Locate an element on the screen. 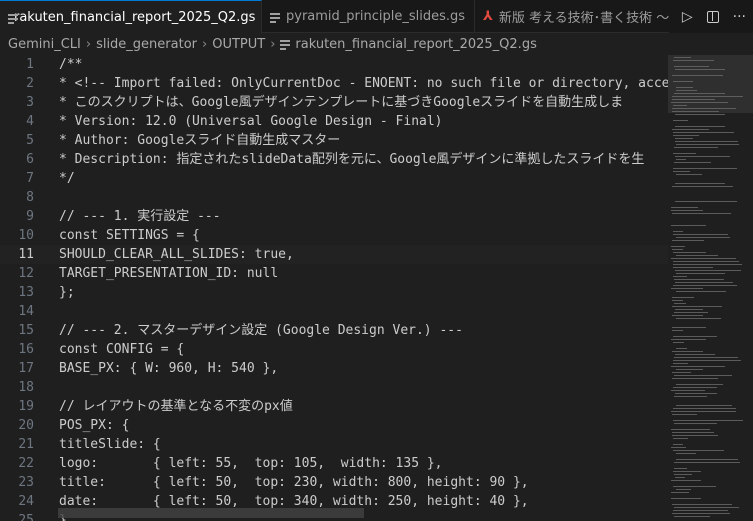 The width and height of the screenshot is (753, 521). code-line: 10 const SETTINGS = { is located at coordinates (334, 235).